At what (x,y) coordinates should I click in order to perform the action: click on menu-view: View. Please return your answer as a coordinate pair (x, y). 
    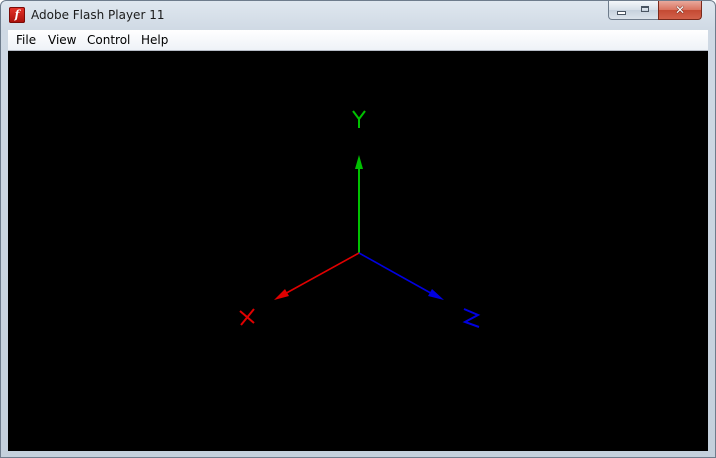
    Looking at the image, I should click on (62, 40).